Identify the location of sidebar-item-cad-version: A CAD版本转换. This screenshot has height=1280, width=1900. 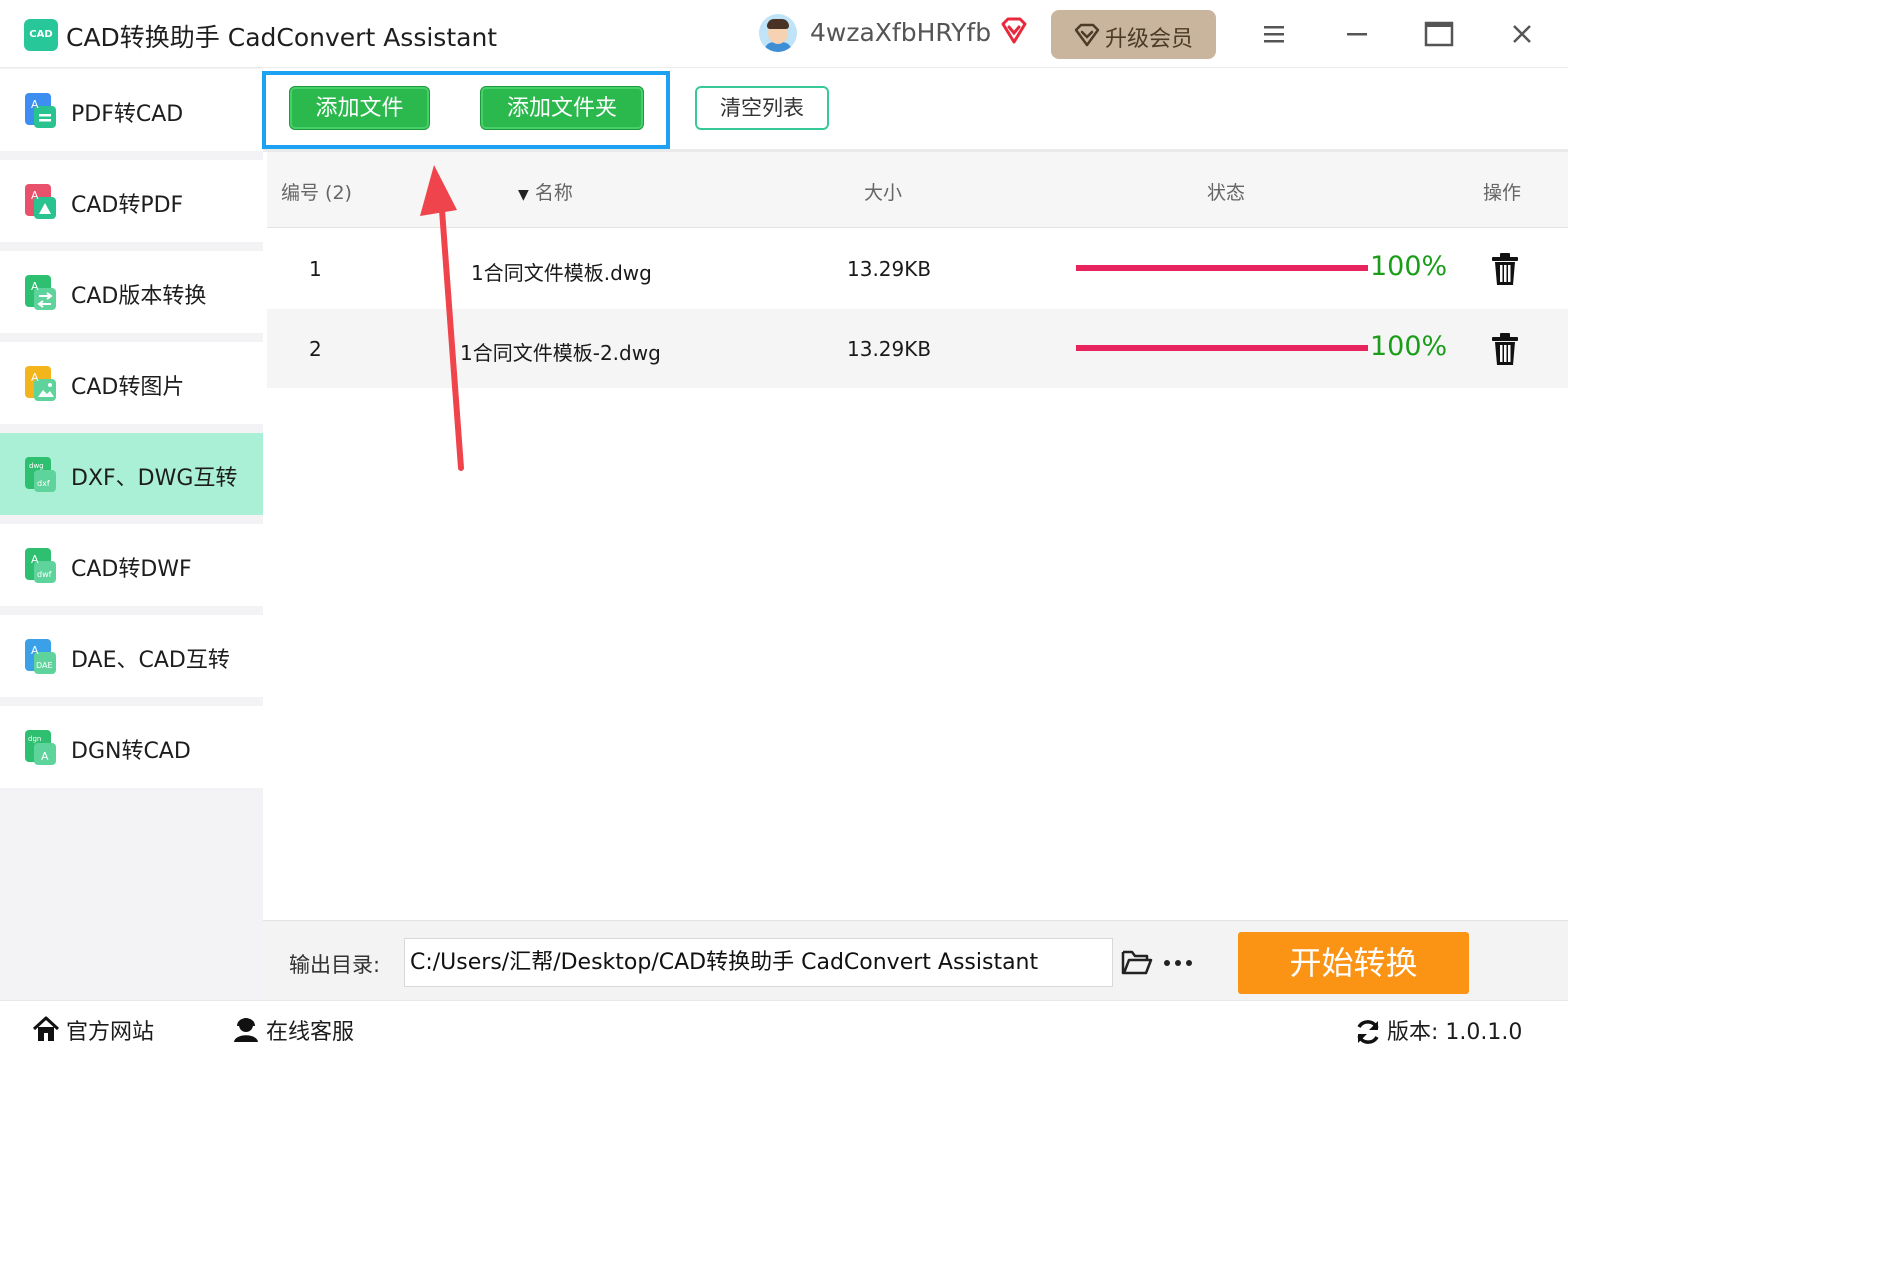
(131, 292).